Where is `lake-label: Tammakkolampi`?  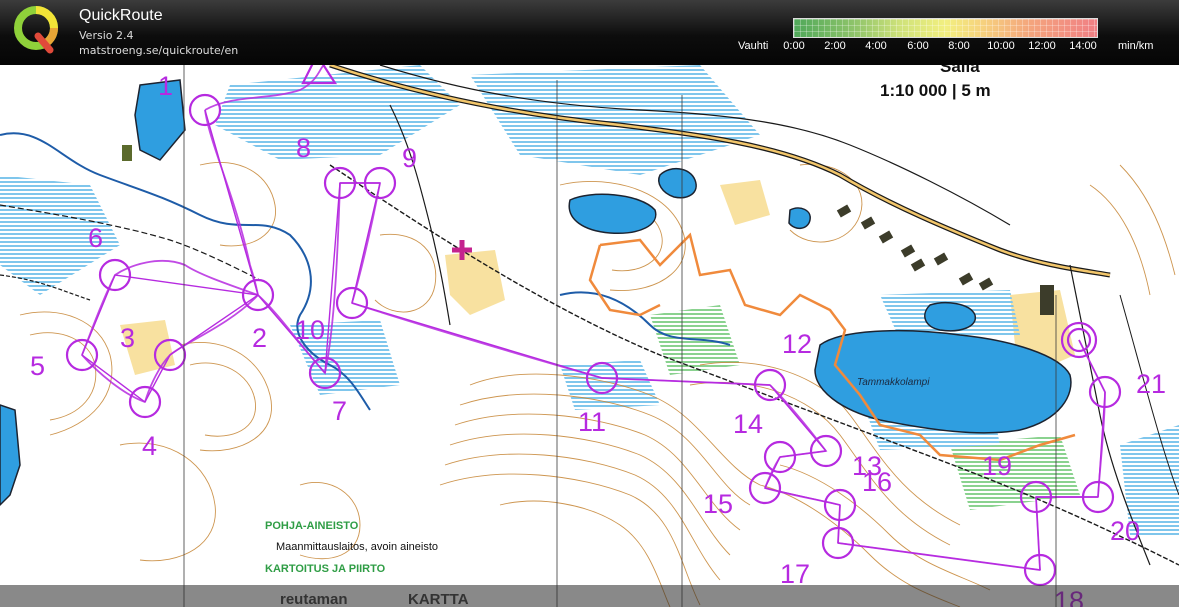
lake-label: Tammakkolampi is located at coordinates (893, 382).